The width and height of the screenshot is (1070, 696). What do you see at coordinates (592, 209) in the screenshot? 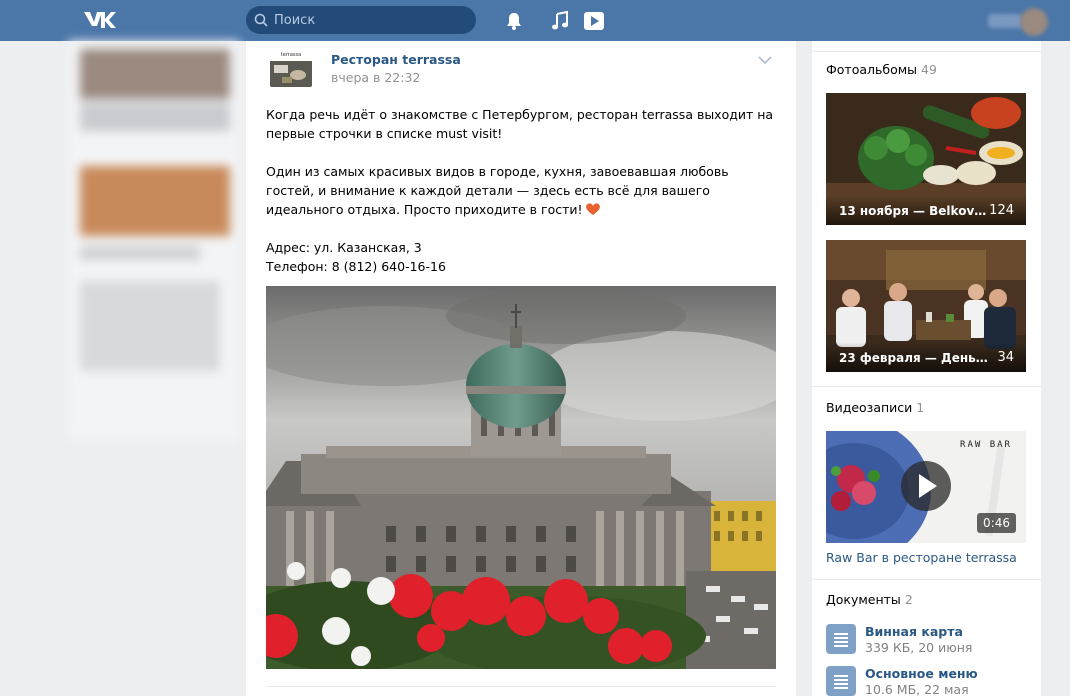
I see `heart-icon` at bounding box center [592, 209].